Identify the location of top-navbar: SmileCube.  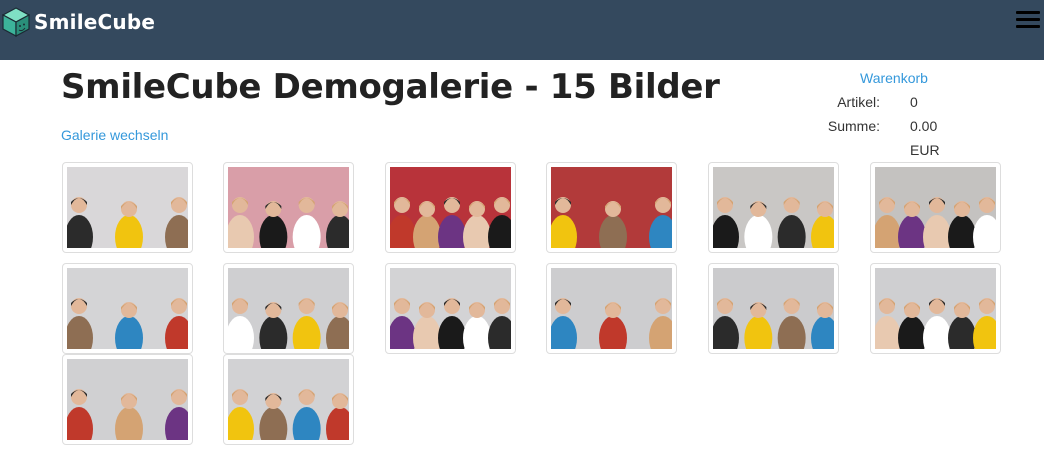
(522, 30).